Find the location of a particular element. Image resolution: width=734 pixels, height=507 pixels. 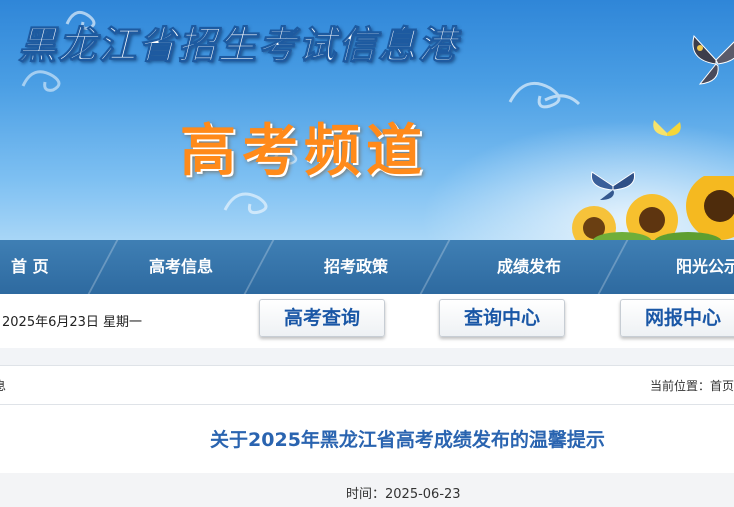

online-registration-button: 网报中心 is located at coordinates (677, 318).